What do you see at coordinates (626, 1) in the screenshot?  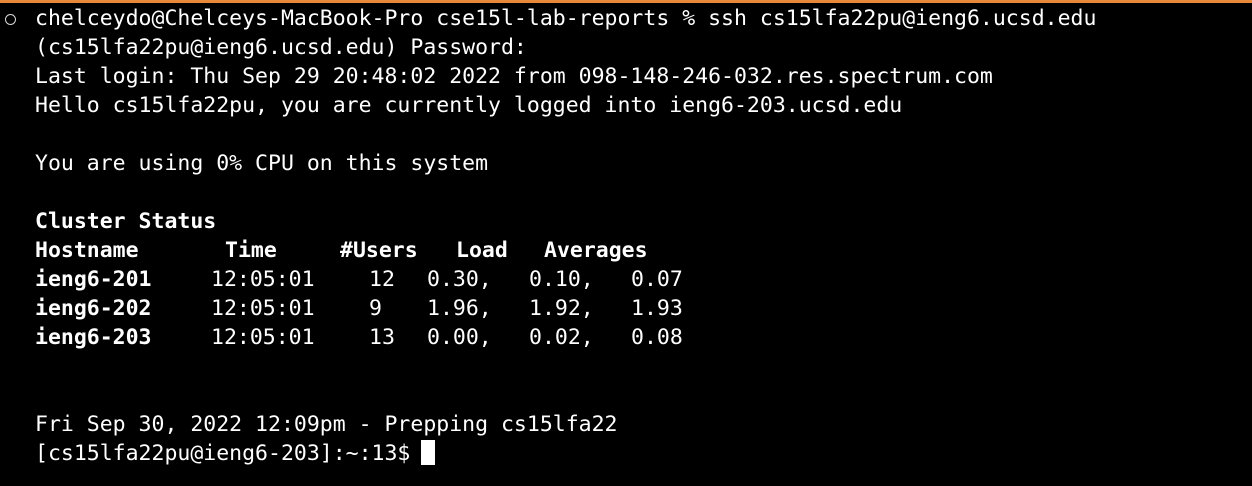 I see `window-top-border` at bounding box center [626, 1].